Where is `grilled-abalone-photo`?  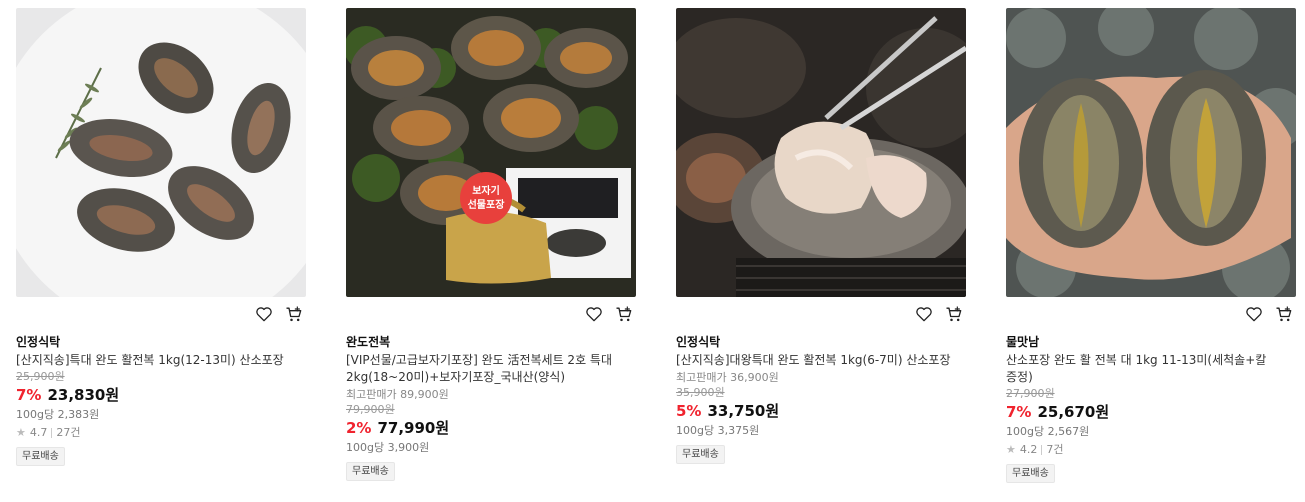 grilled-abalone-photo is located at coordinates (821, 152).